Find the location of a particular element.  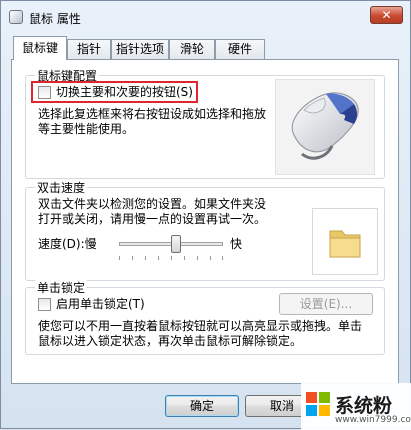

double-click-desc-1: 双击文件夹以检测您的设置。如果文件夹没 is located at coordinates (152, 204).